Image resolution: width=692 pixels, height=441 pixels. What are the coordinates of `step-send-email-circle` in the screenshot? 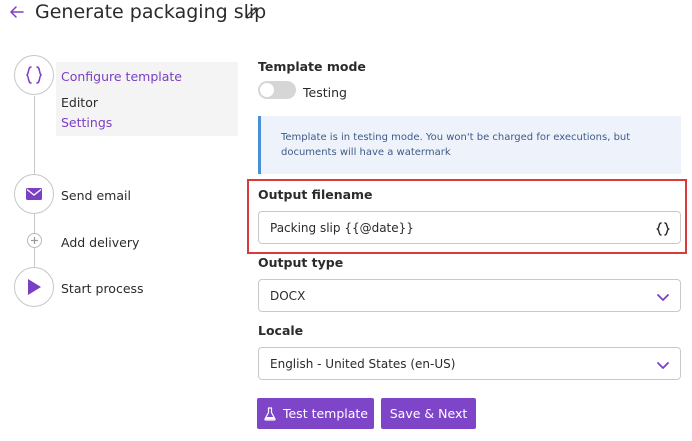 It's located at (34, 194).